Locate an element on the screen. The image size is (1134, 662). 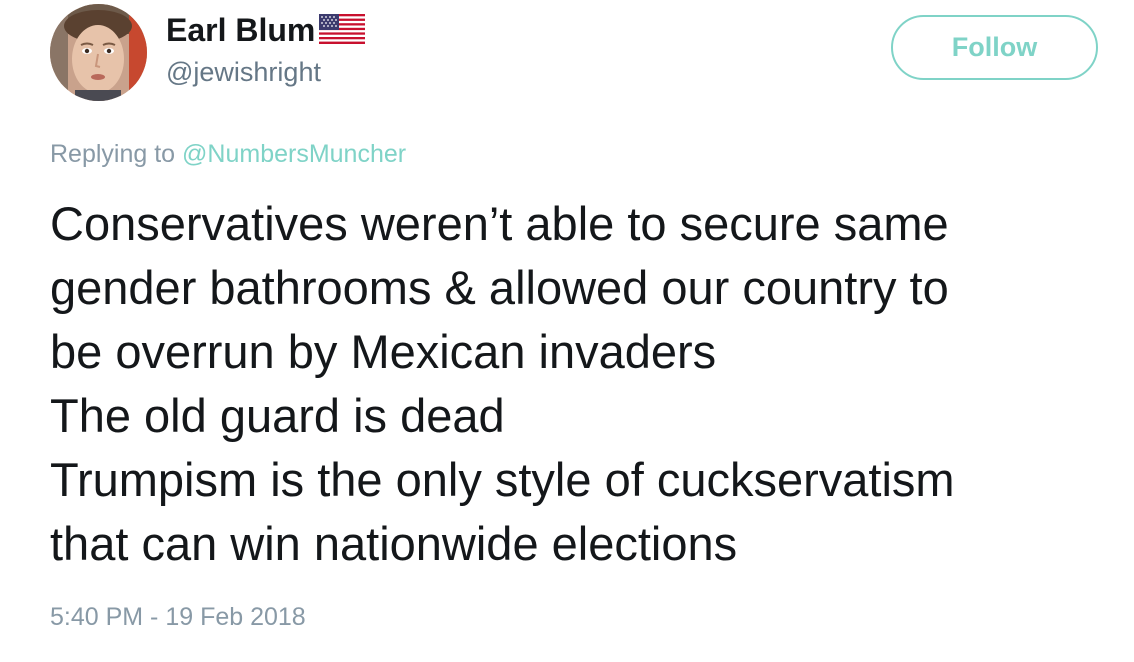
replying-to-label: Replying to is located at coordinates (113, 154).